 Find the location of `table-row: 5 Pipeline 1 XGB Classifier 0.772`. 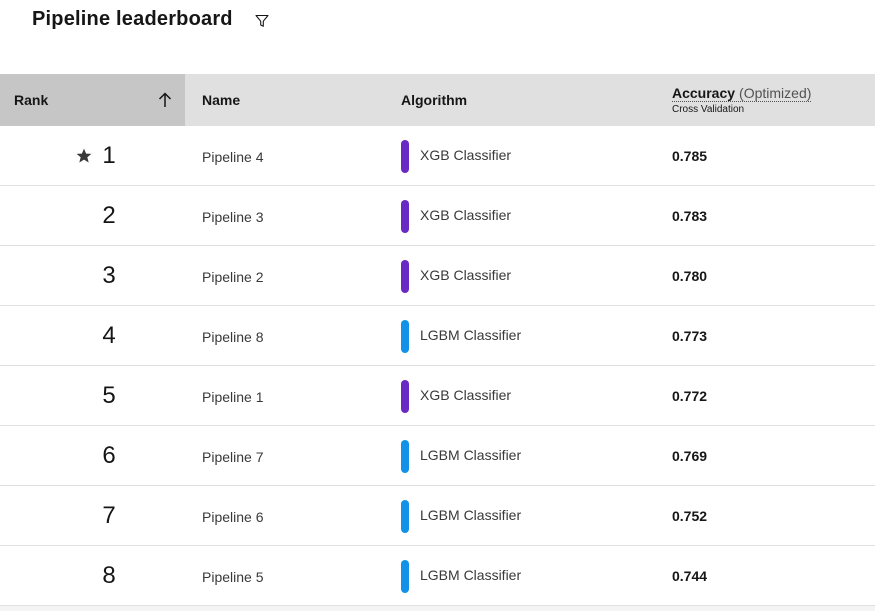

table-row: 5 Pipeline 1 XGB Classifier 0.772 is located at coordinates (437, 396).